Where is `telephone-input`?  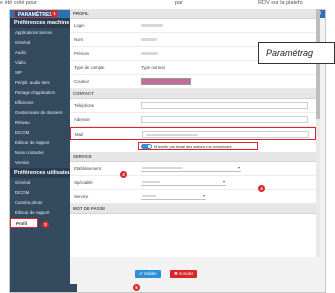 telephone-input is located at coordinates (224, 105).